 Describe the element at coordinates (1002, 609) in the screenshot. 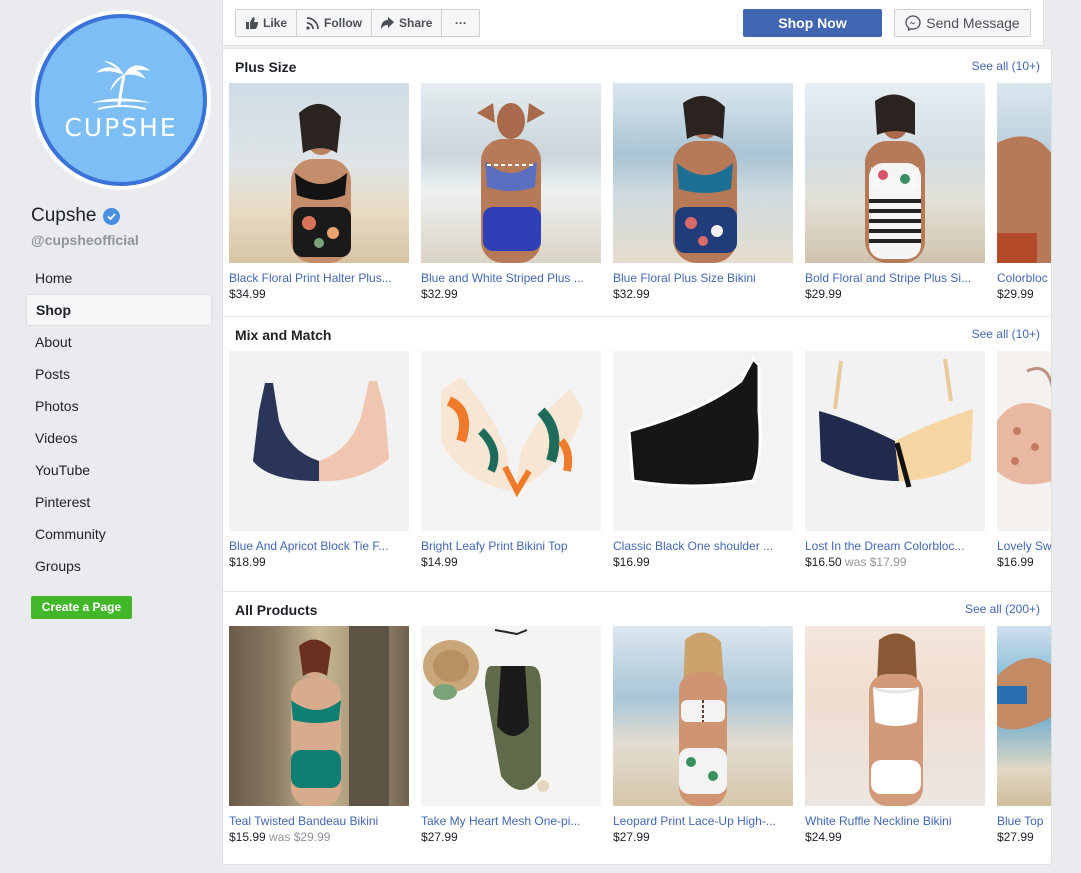

I see `see-all-link: See all (200+)` at that location.